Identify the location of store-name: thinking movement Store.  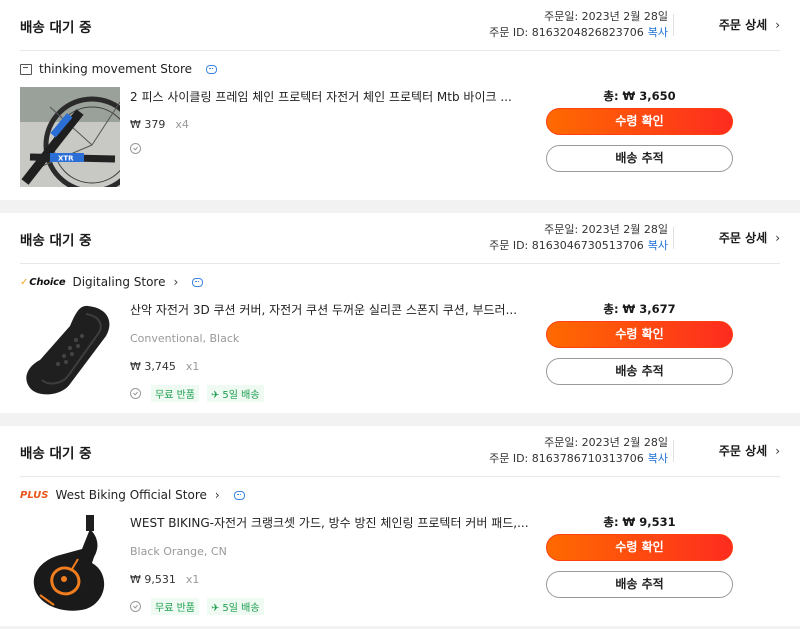
(115, 69).